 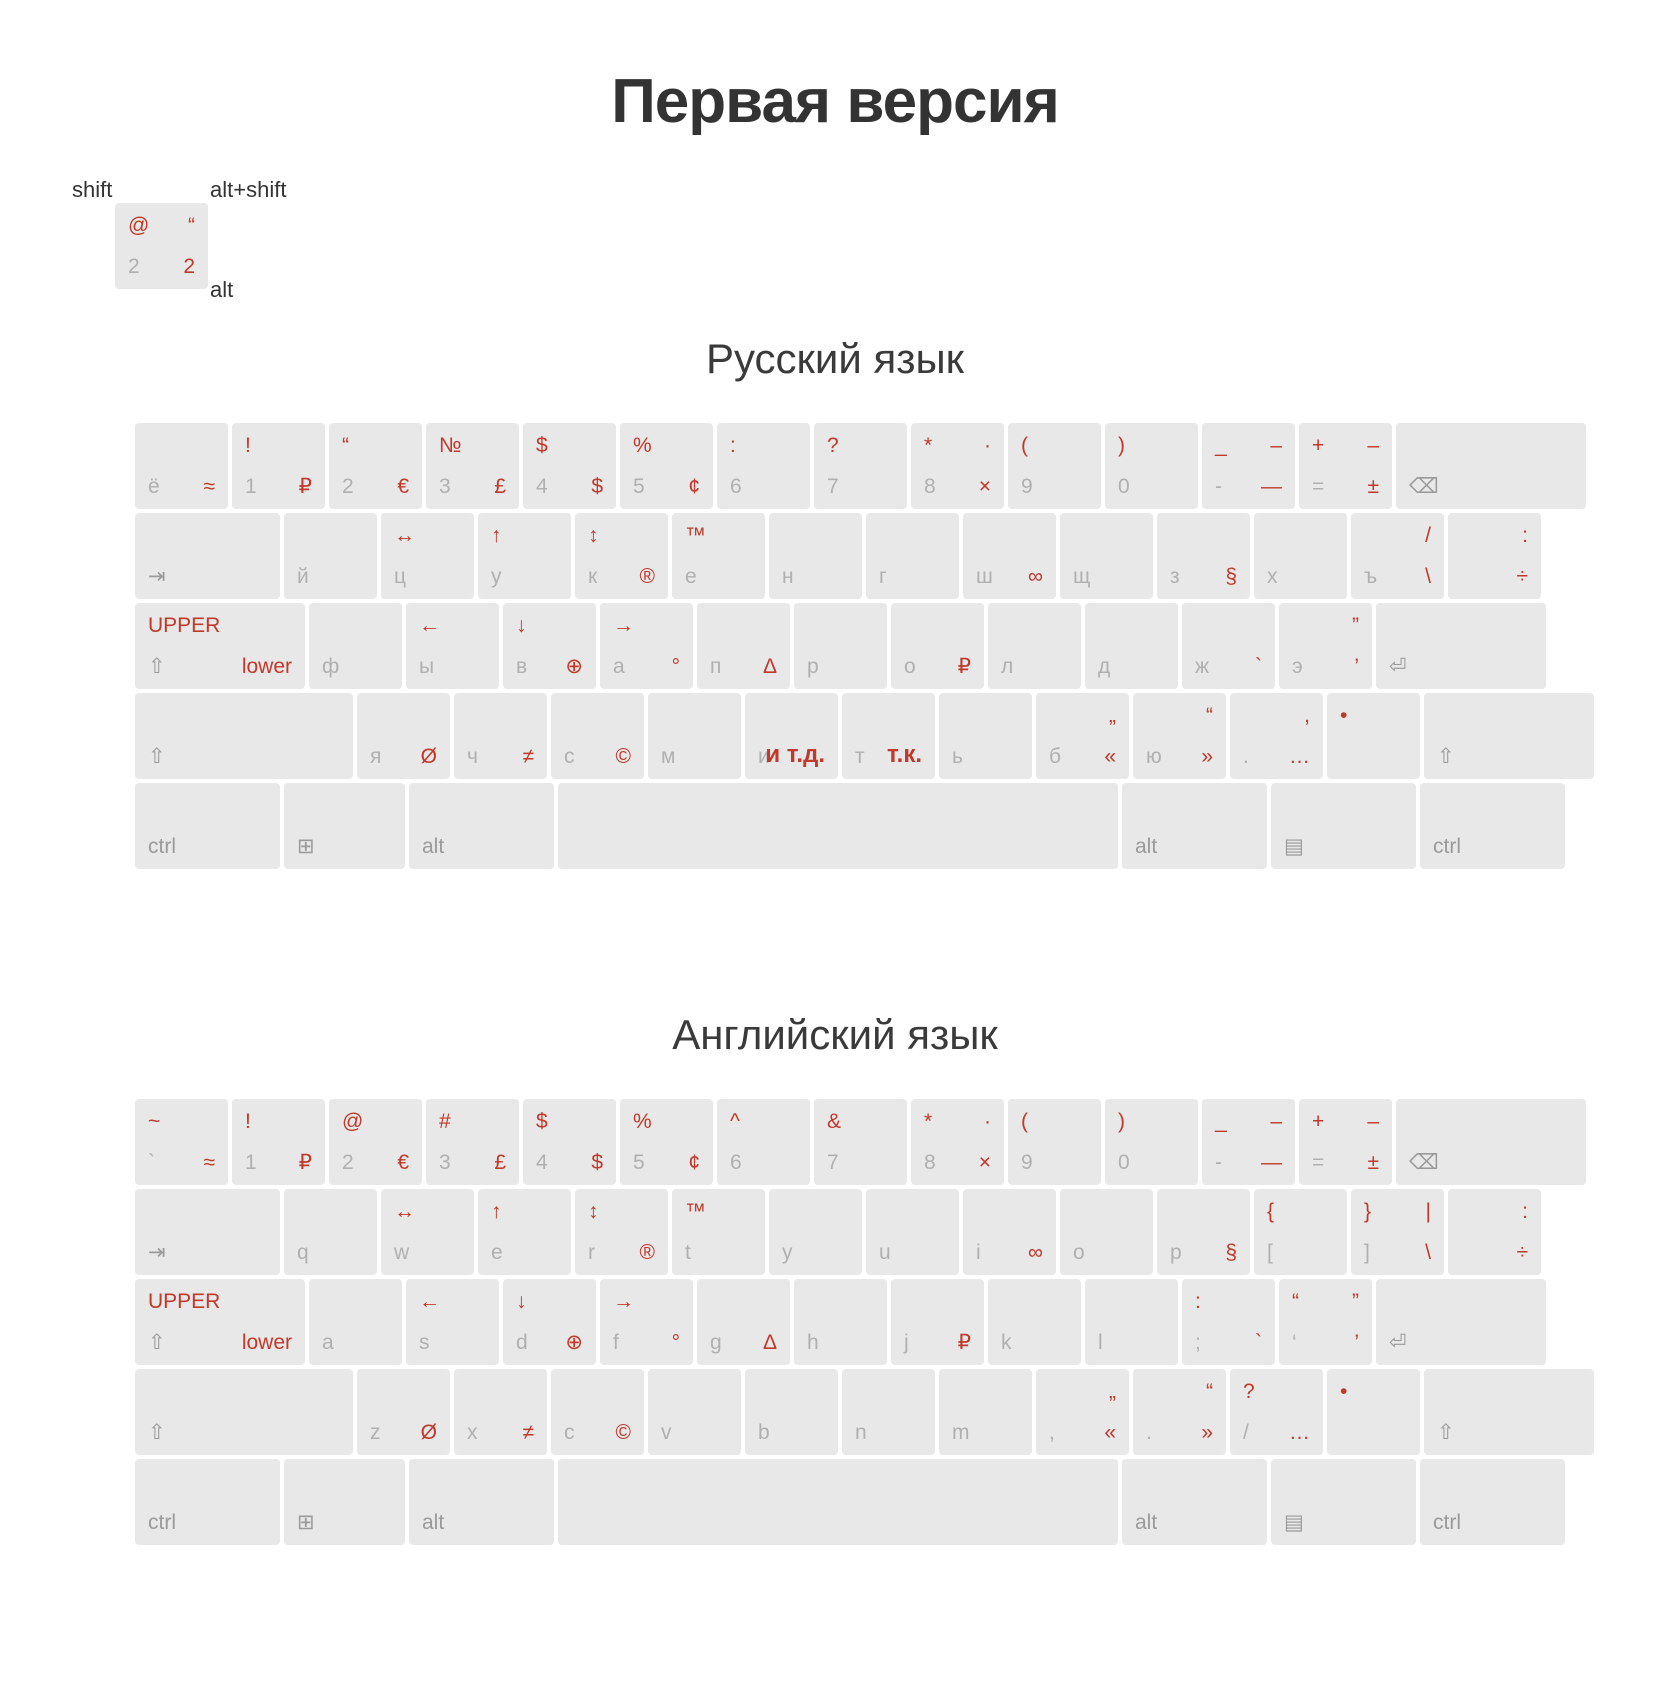 What do you see at coordinates (1325, 646) in the screenshot?
I see `key: ” э ’` at bounding box center [1325, 646].